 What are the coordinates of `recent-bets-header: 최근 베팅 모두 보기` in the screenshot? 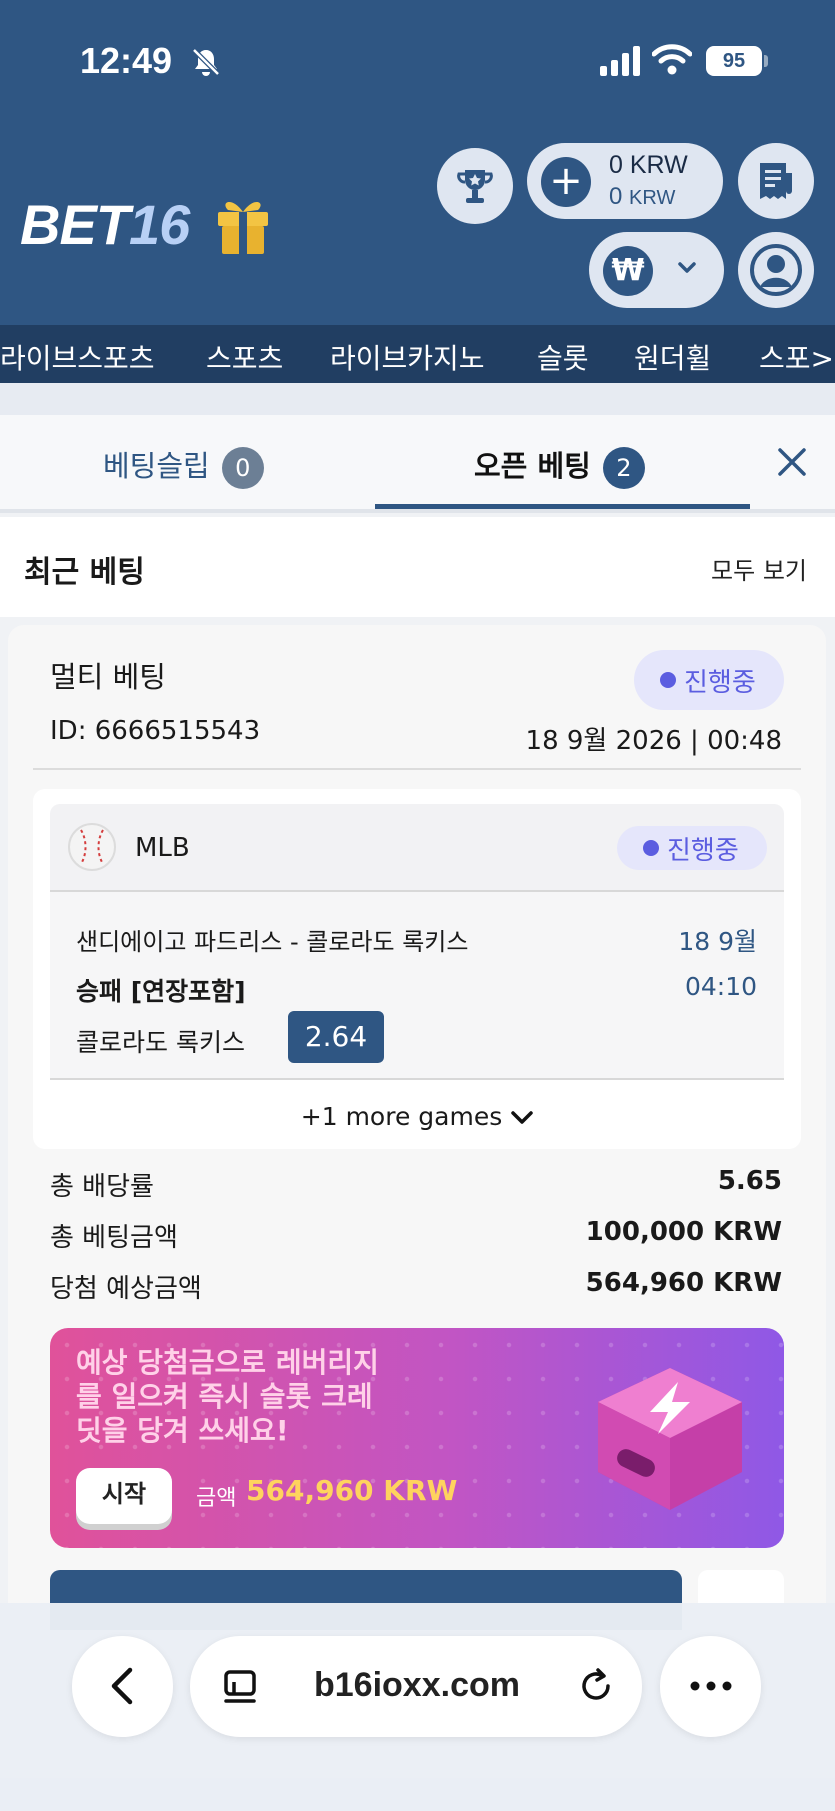 It's located at (417, 567).